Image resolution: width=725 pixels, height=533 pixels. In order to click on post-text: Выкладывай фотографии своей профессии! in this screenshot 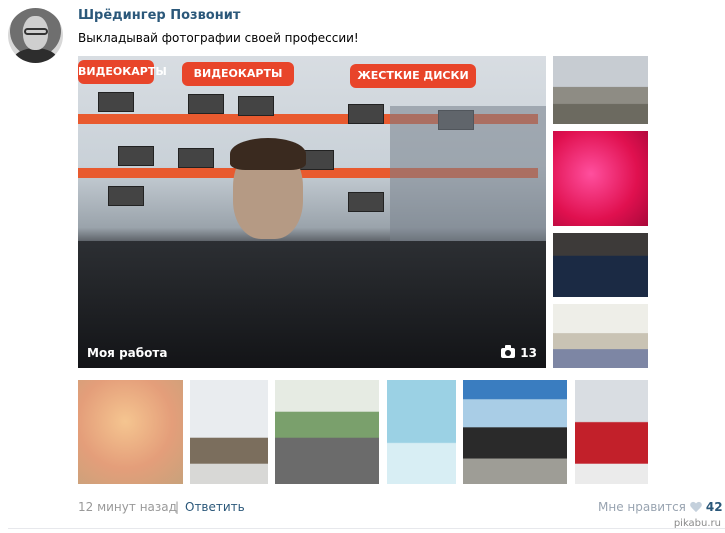, I will do `click(218, 38)`.